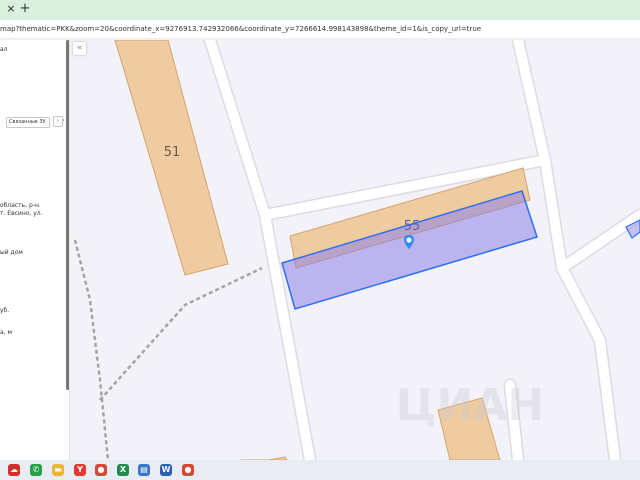 The image size is (640, 480). Describe the element at coordinates (21, 213) in the screenshot. I see `panel-text-line: т. Евсино, ул.` at that location.